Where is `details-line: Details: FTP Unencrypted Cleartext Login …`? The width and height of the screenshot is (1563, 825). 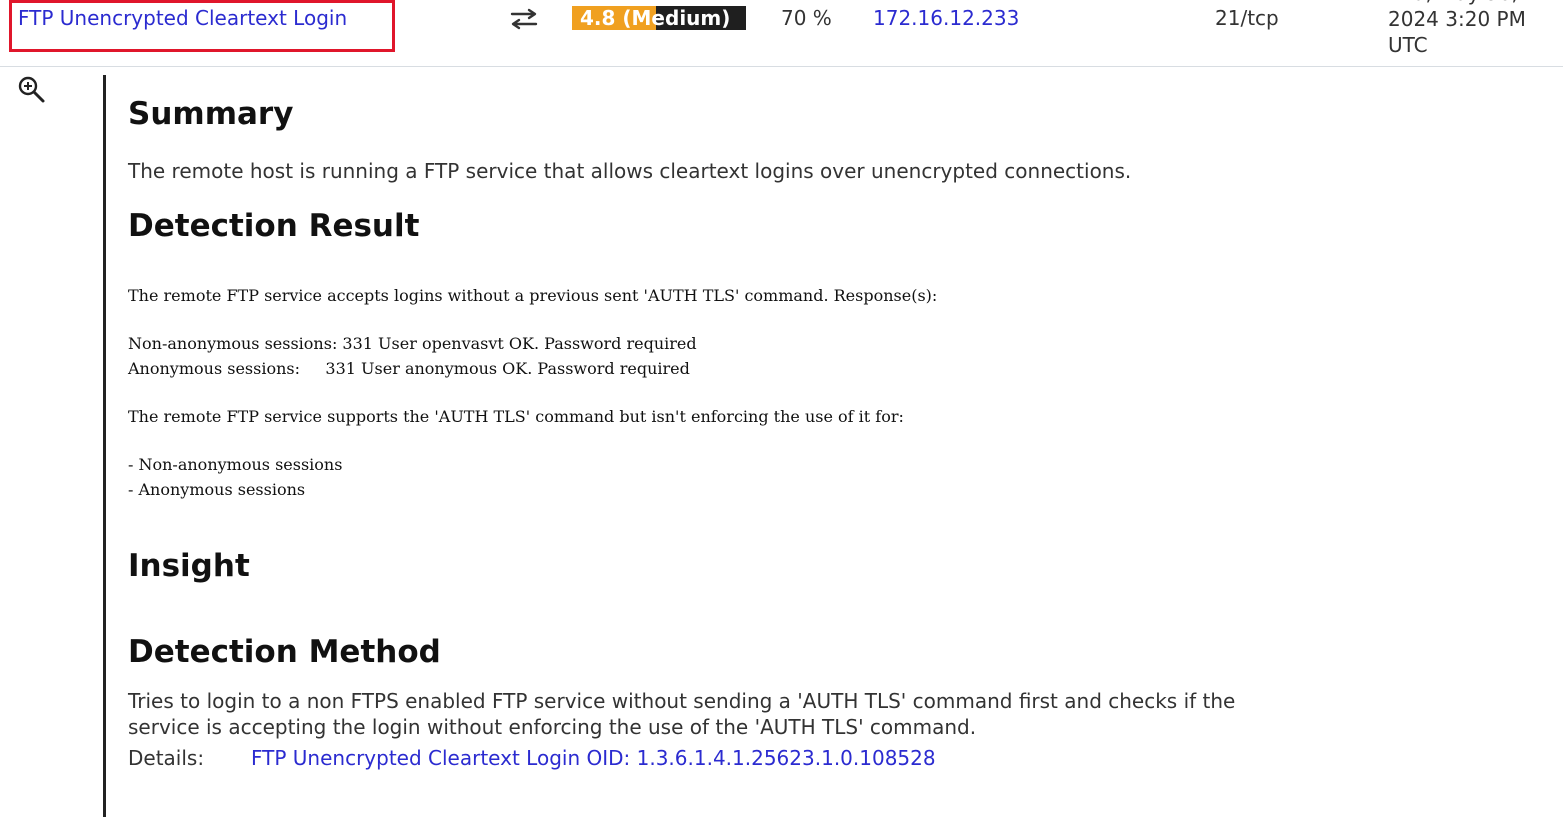 details-line: Details: FTP Unencrypted Cleartext Login … is located at coordinates (828, 758).